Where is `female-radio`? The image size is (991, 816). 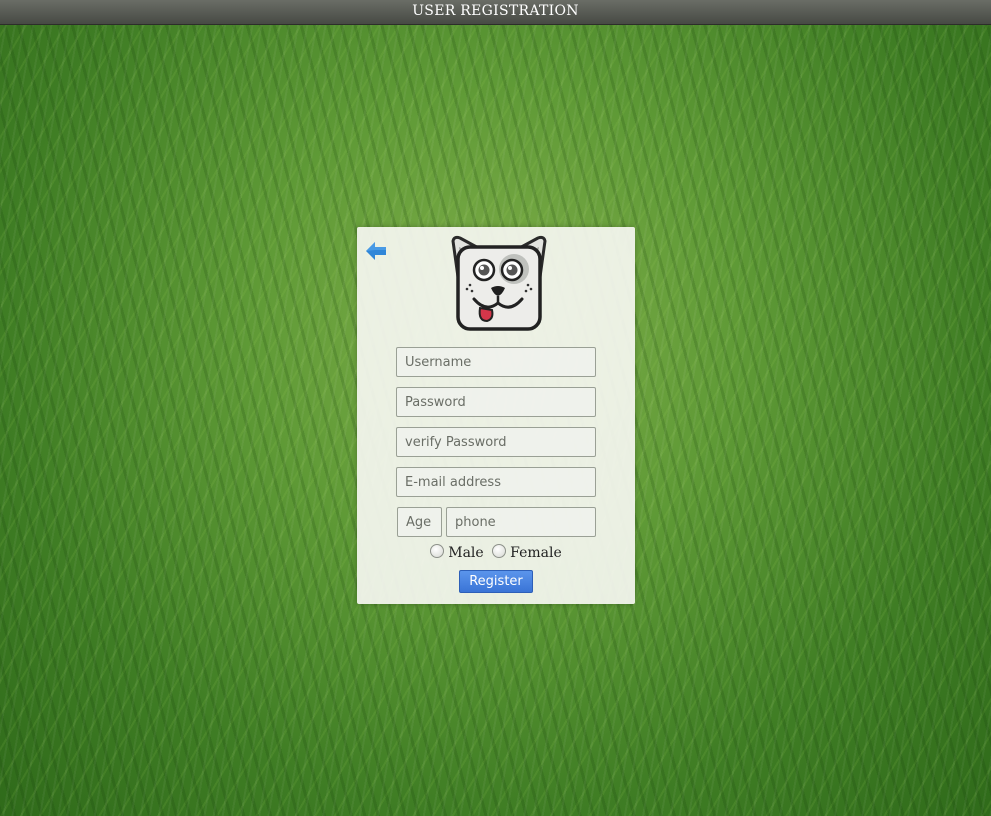
female-radio is located at coordinates (499, 551).